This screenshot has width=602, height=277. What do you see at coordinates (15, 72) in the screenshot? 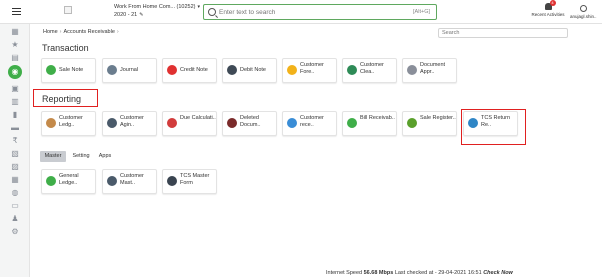
I see `accounts-receivable-icon: ◉` at bounding box center [15, 72].